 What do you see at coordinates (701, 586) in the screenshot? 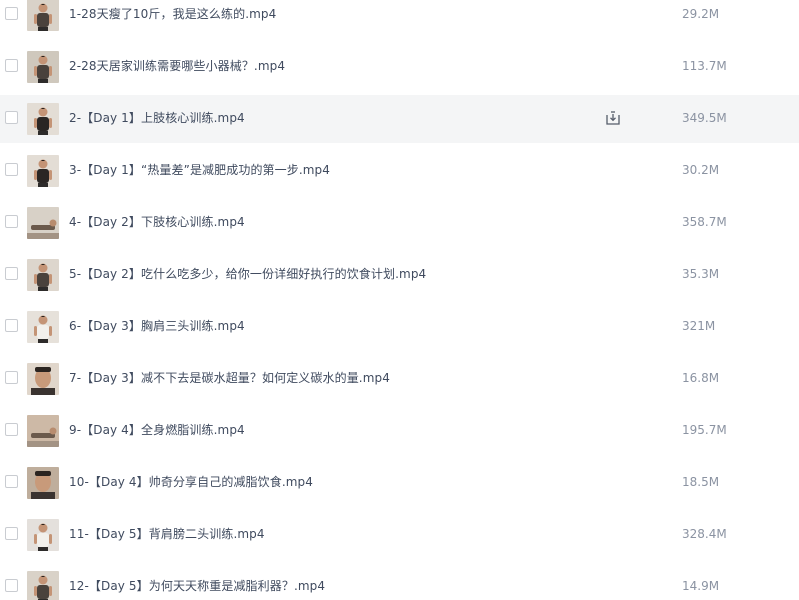
I see `file-size: 14.9M` at bounding box center [701, 586].